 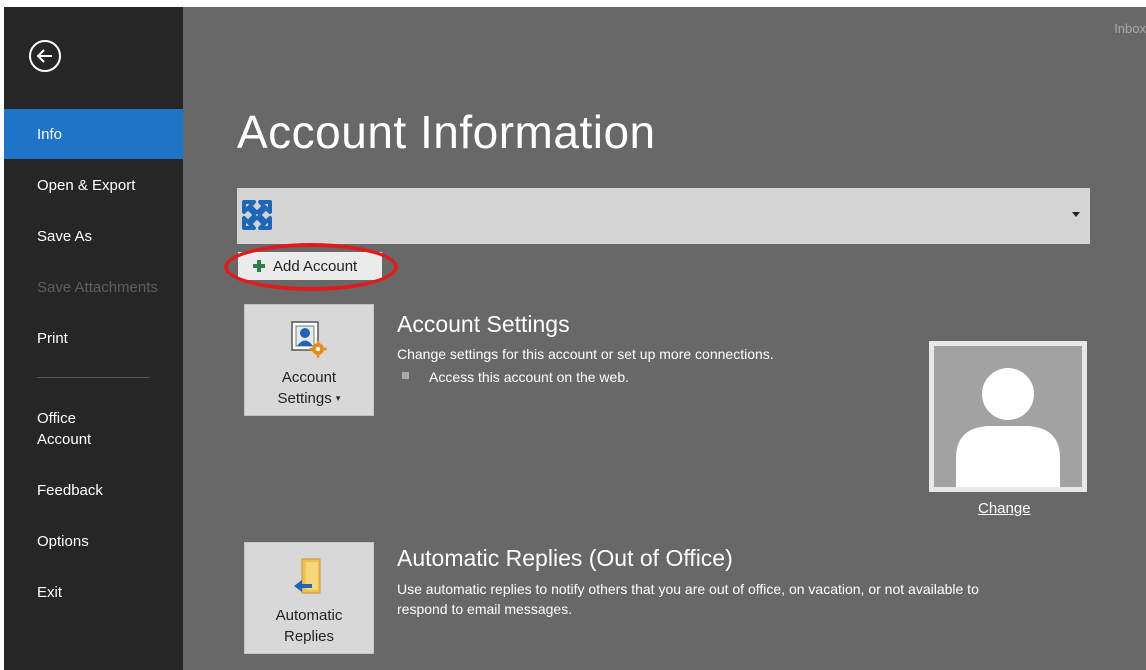 What do you see at coordinates (70, 490) in the screenshot?
I see `nav-label: Feedback` at bounding box center [70, 490].